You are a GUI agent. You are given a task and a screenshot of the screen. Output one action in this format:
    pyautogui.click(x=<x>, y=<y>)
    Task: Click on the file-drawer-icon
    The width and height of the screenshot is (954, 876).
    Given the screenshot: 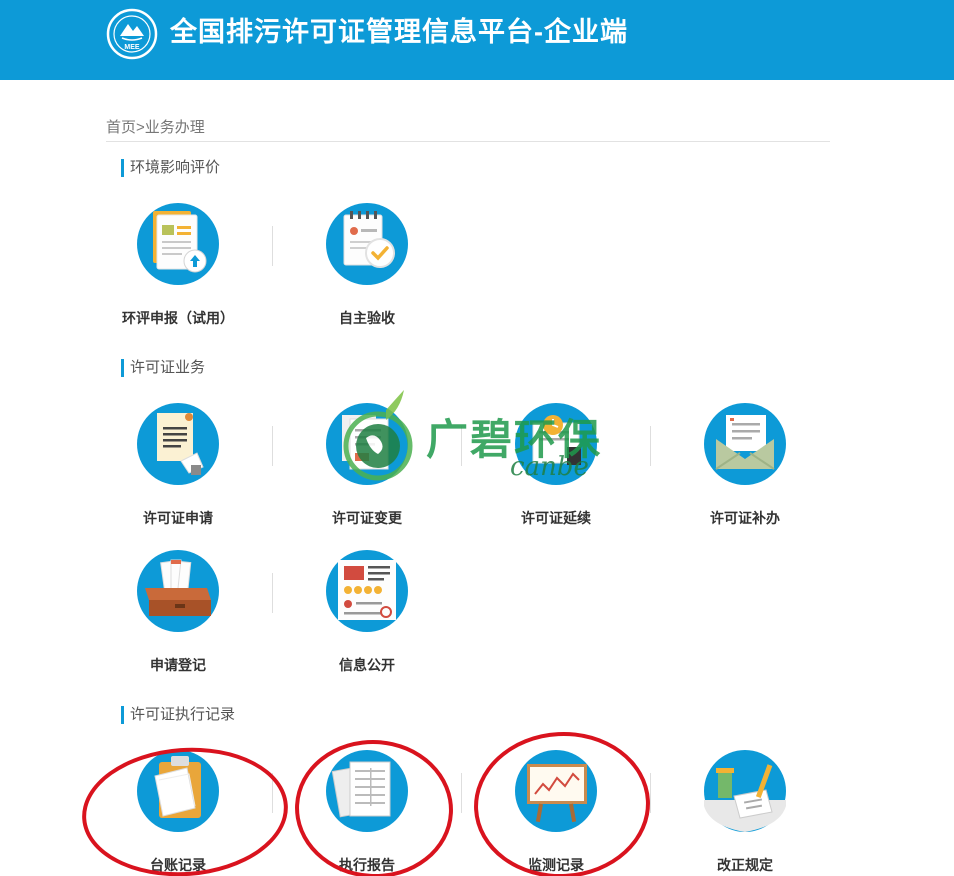 What is the action you would take?
    pyautogui.click(x=178, y=591)
    